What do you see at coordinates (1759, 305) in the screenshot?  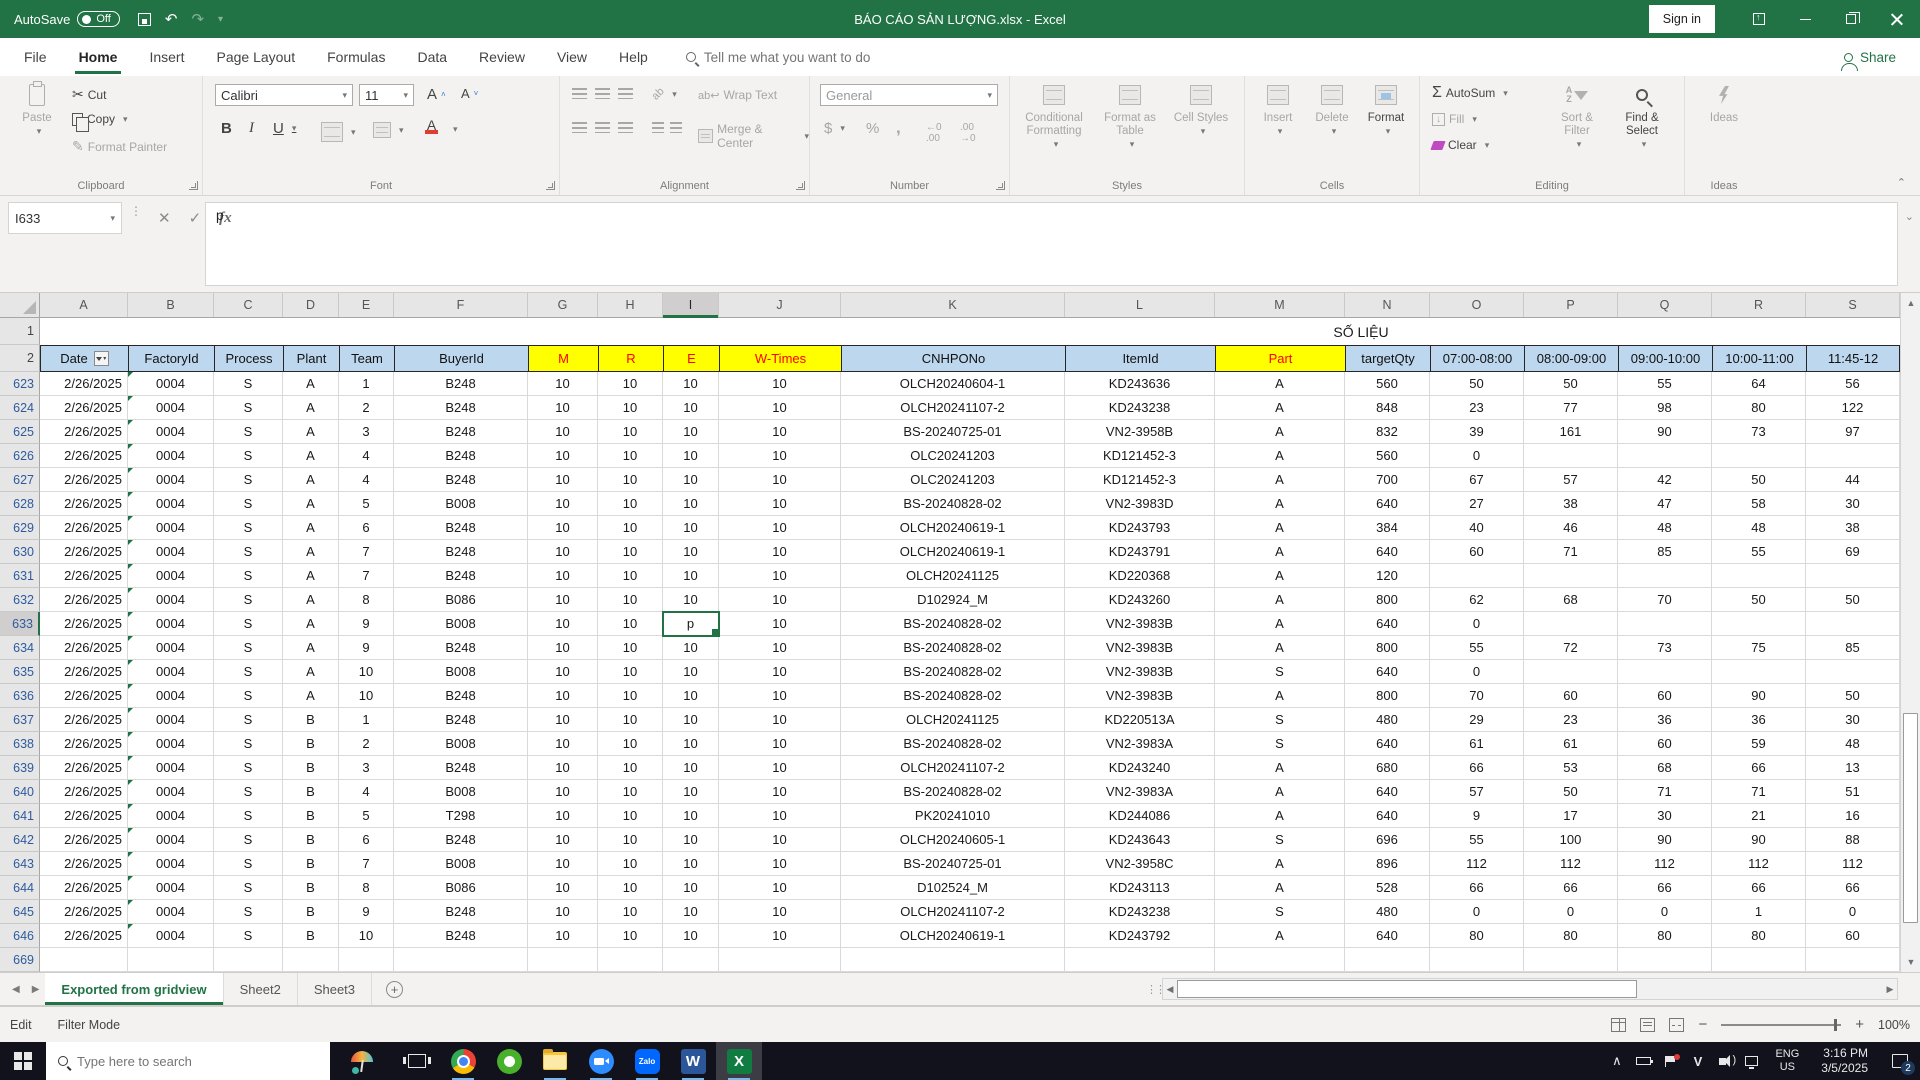 I see `column-header-R: R` at bounding box center [1759, 305].